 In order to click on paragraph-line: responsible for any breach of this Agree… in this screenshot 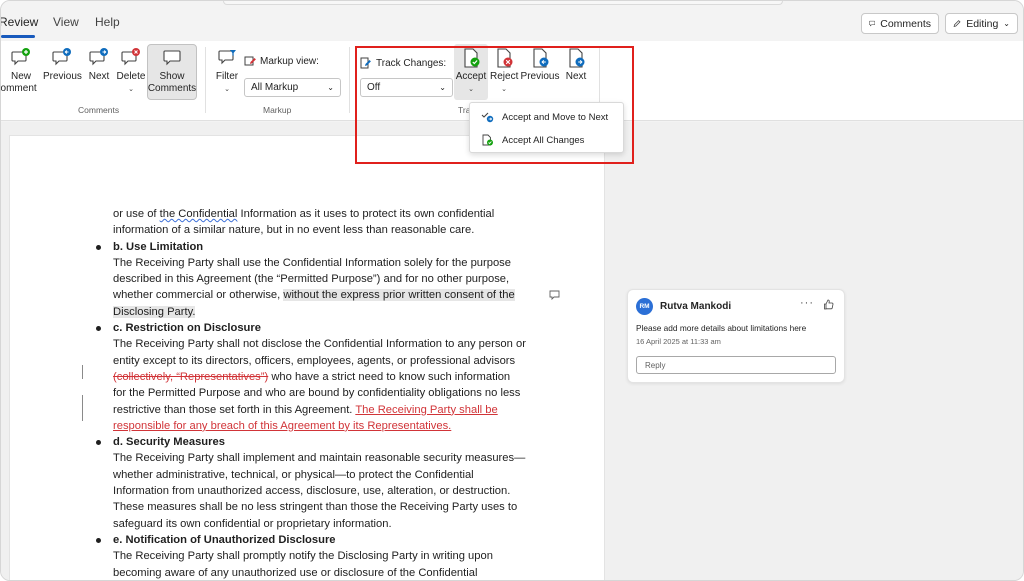, I will do `click(328, 426)`.